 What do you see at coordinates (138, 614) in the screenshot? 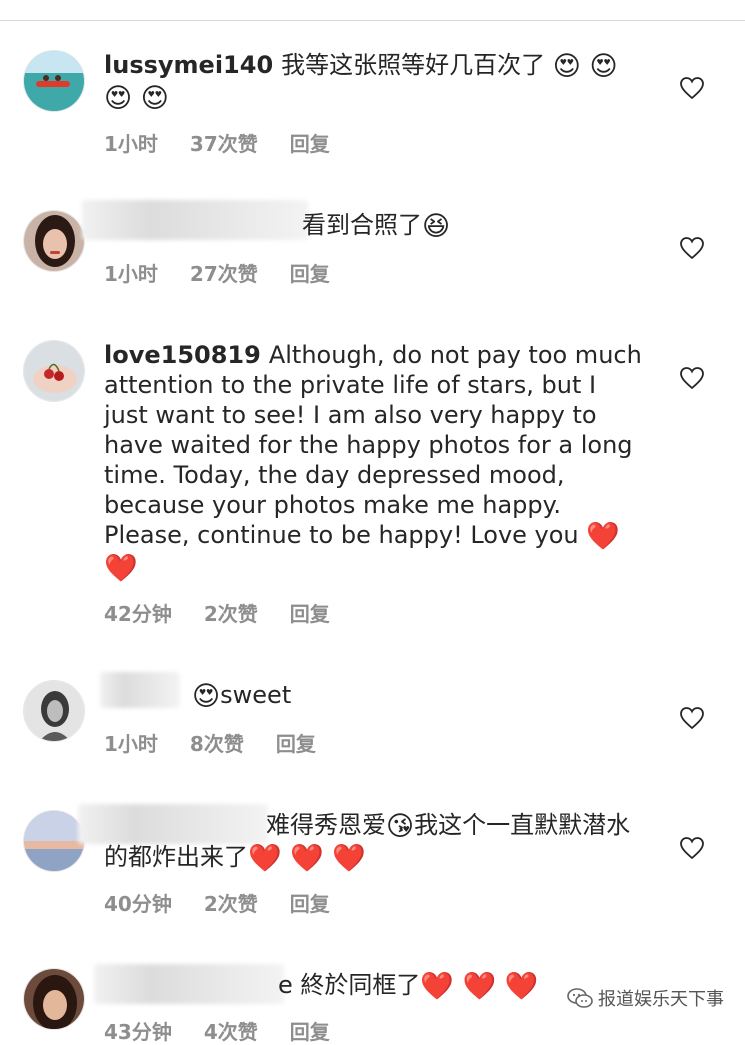
I see `comment-time: 42分钟` at bounding box center [138, 614].